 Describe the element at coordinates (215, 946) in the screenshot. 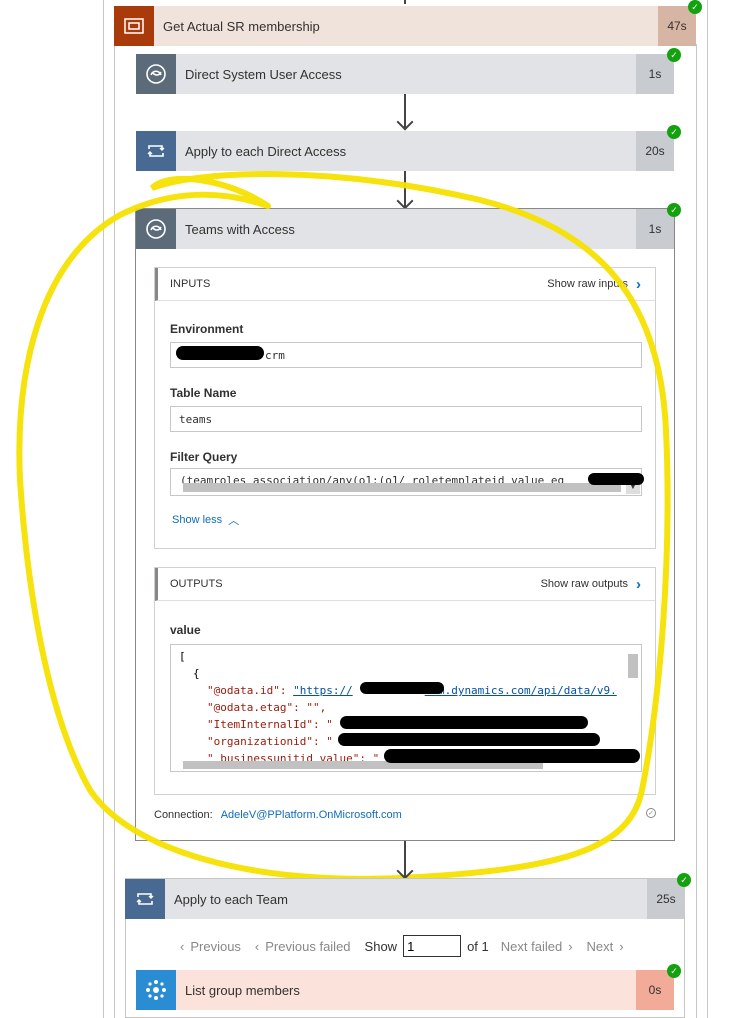

I see `previous-button: Previous` at that location.